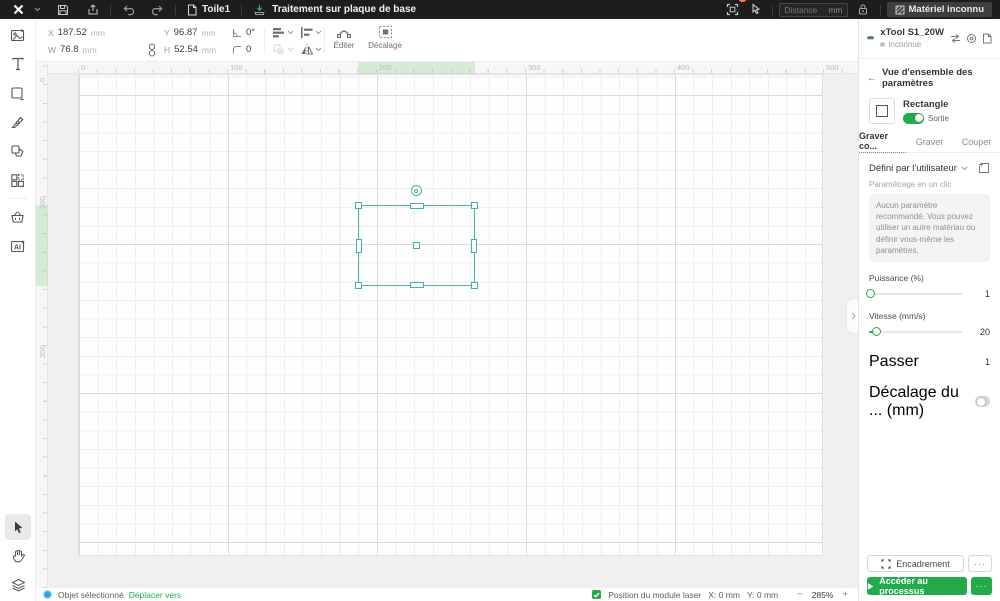 The height and width of the screenshot is (601, 1000). What do you see at coordinates (755, 9) in the screenshot?
I see `laser-pointer-icon` at bounding box center [755, 9].